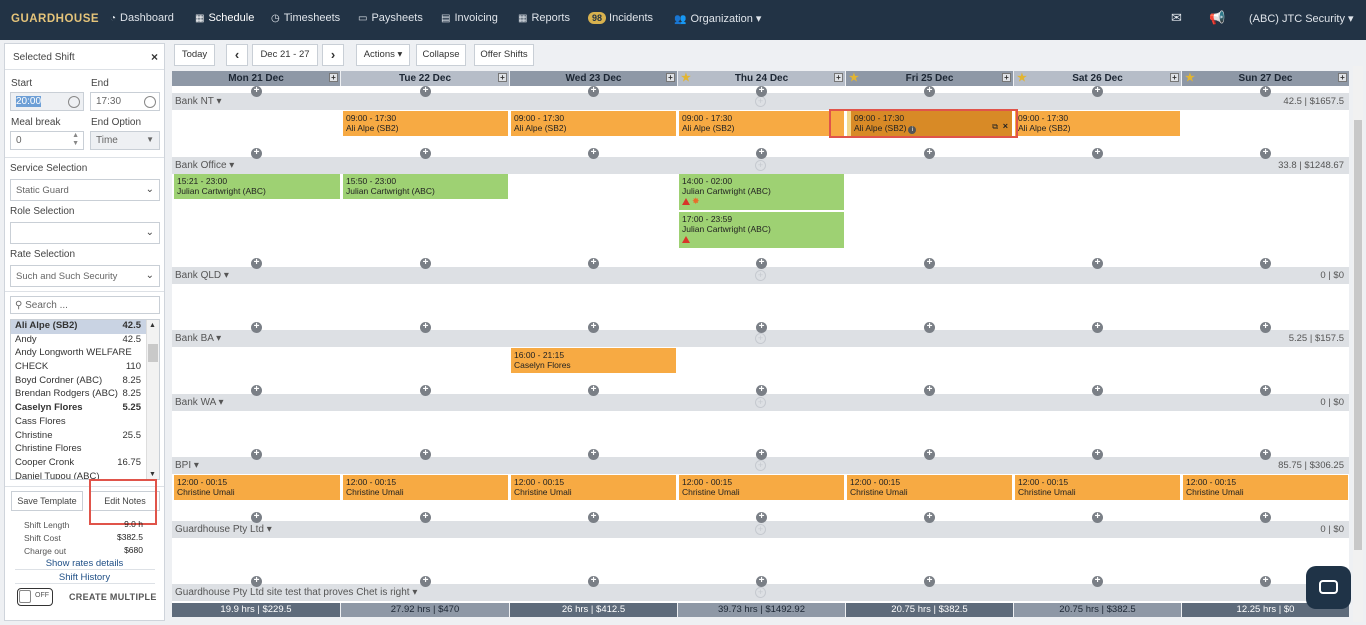 This screenshot has width=1366, height=625. What do you see at coordinates (257, 186) in the screenshot?
I see `shift-card: 15:21 - 23:00 Julian Cartwright (ABC)` at bounding box center [257, 186].